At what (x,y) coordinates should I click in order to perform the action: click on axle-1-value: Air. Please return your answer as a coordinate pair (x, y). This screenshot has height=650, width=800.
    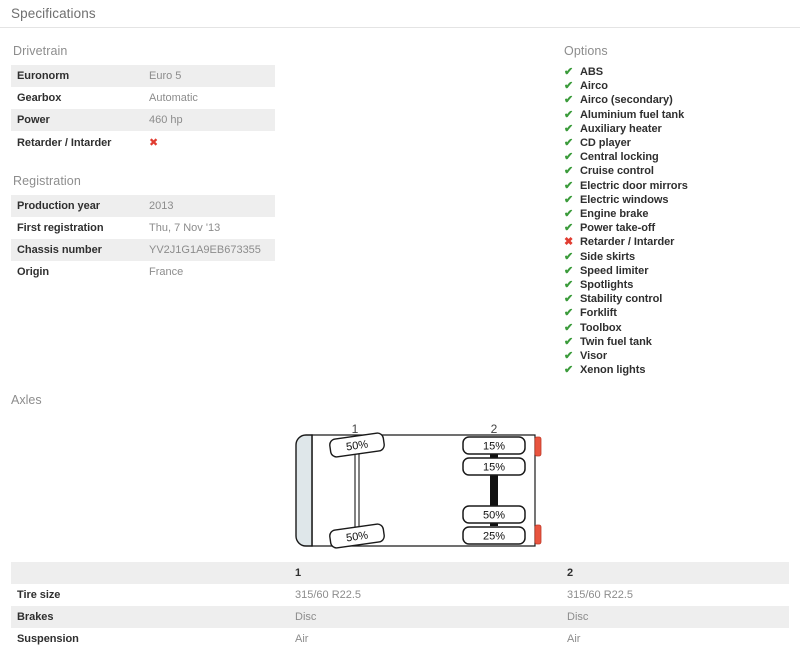
    Looking at the image, I should click on (302, 639).